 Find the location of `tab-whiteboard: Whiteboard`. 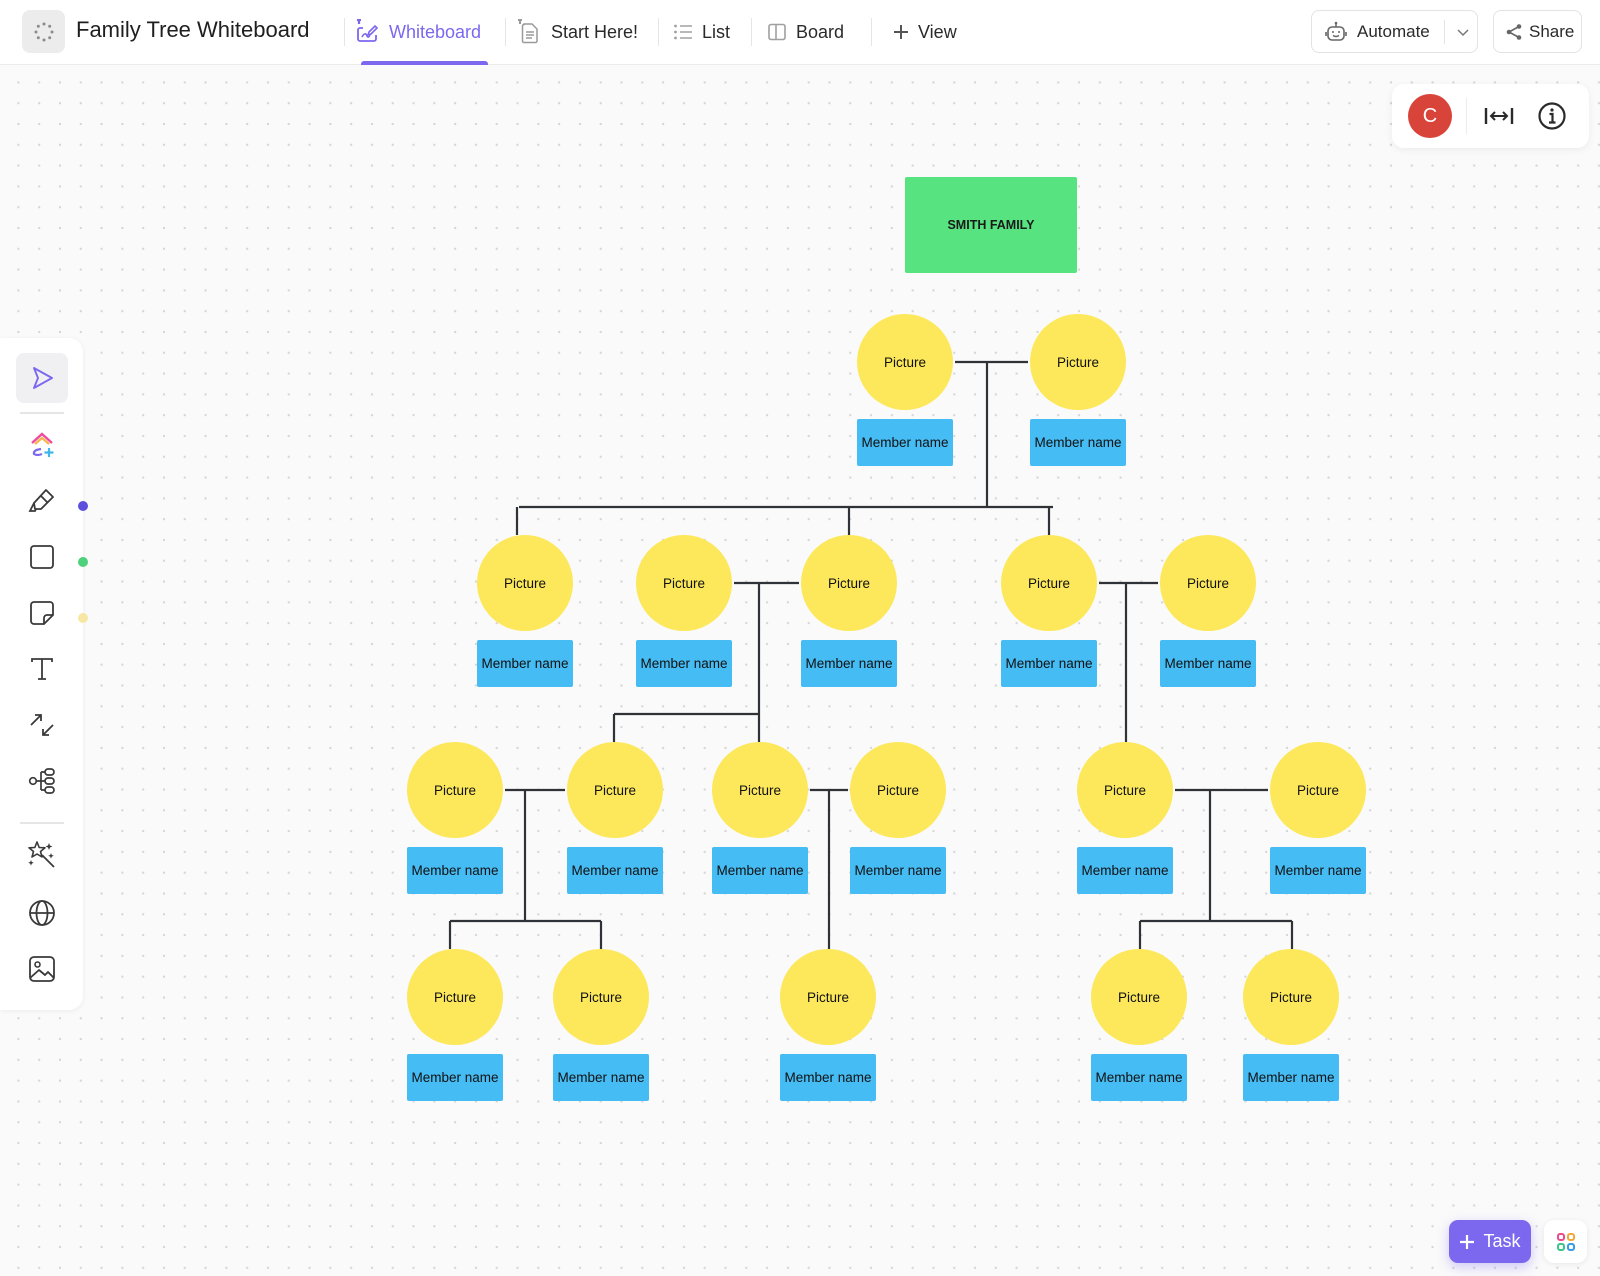

tab-whiteboard: Whiteboard is located at coordinates (417, 32).